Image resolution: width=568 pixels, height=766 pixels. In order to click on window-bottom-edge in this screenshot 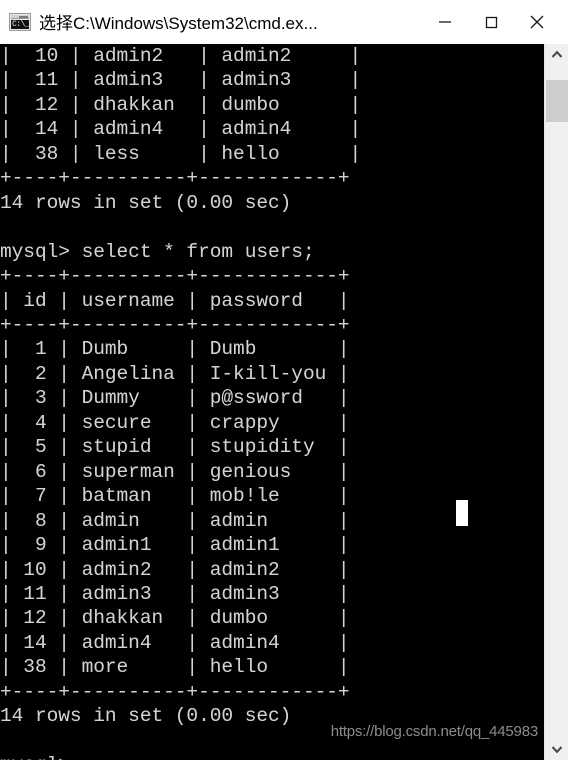, I will do `click(284, 763)`.